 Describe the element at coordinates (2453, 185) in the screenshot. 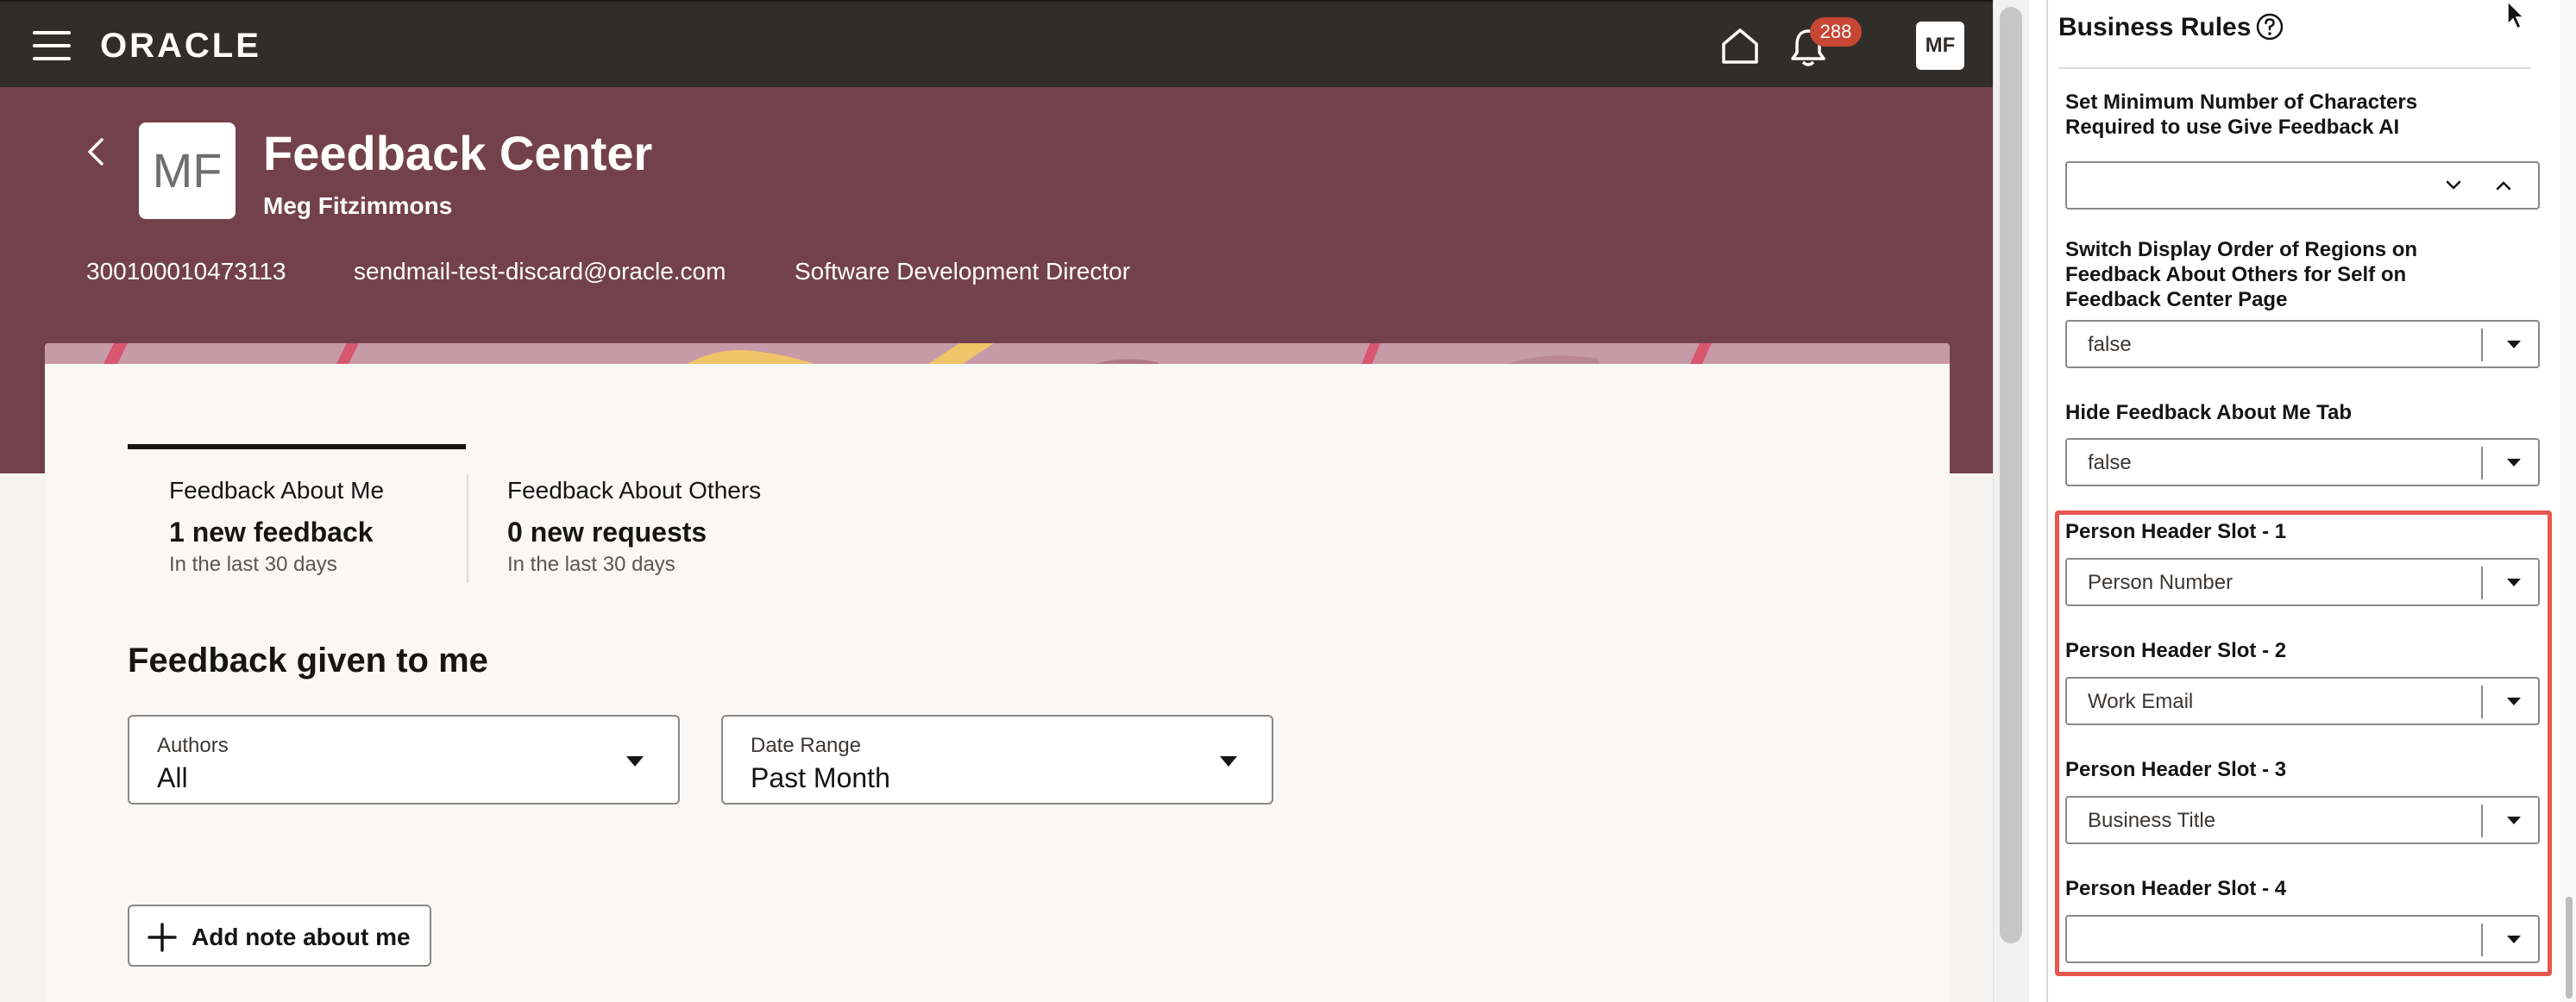

I see `chevron-down-icon` at that location.